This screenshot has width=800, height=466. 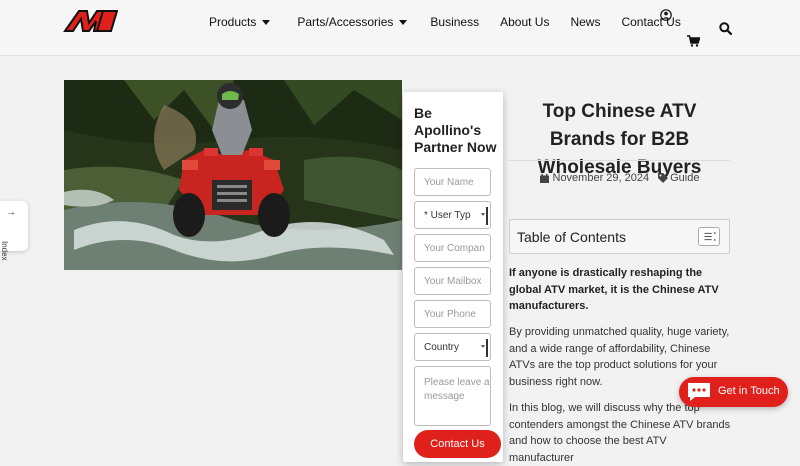 What do you see at coordinates (90, 21) in the screenshot?
I see `logo` at bounding box center [90, 21].